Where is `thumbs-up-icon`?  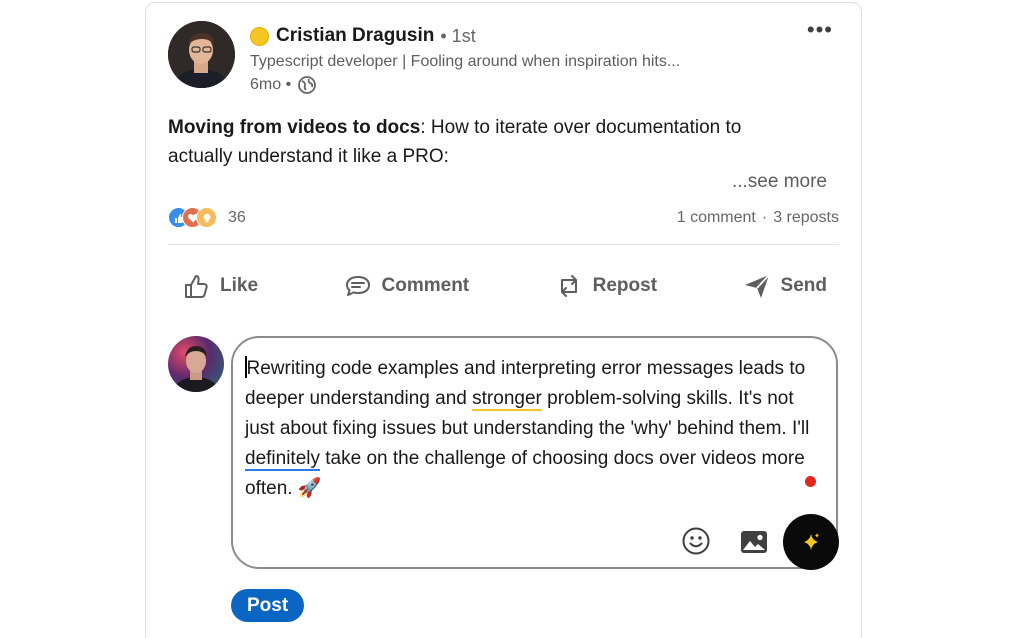
thumbs-up-icon is located at coordinates (196, 286).